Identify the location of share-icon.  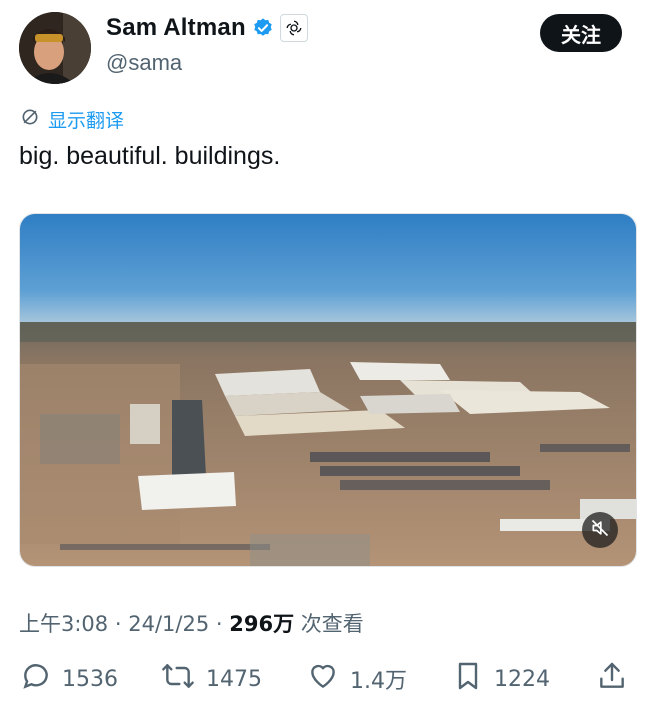
(612, 679).